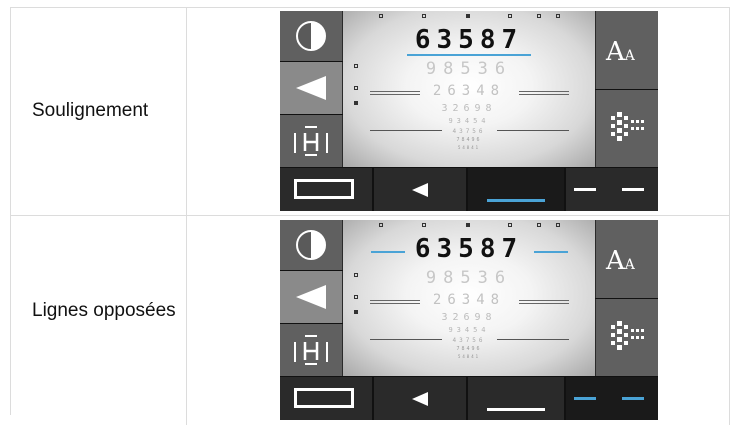 Image resolution: width=740 pixels, height=425 pixels. What do you see at coordinates (10, 211) in the screenshot?
I see `table-left-border` at bounding box center [10, 211].